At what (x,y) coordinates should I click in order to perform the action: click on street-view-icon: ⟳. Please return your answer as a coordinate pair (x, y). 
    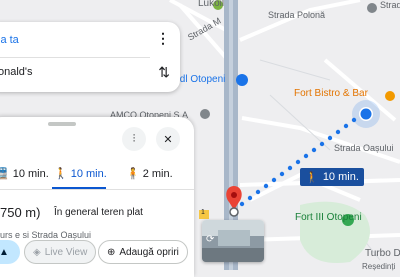
    Looking at the image, I should click on (210, 239).